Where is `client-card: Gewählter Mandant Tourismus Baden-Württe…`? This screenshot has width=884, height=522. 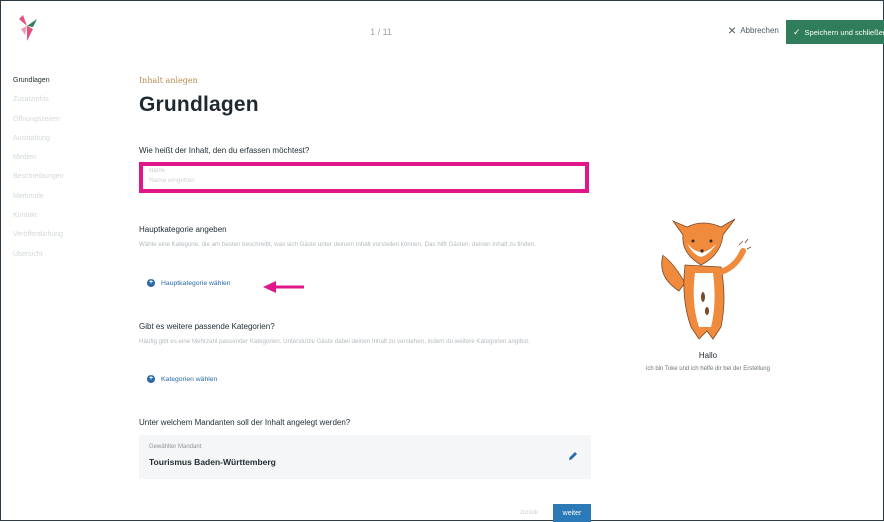
client-card: Gewählter Mandant Tourismus Baden-Württe… is located at coordinates (365, 457).